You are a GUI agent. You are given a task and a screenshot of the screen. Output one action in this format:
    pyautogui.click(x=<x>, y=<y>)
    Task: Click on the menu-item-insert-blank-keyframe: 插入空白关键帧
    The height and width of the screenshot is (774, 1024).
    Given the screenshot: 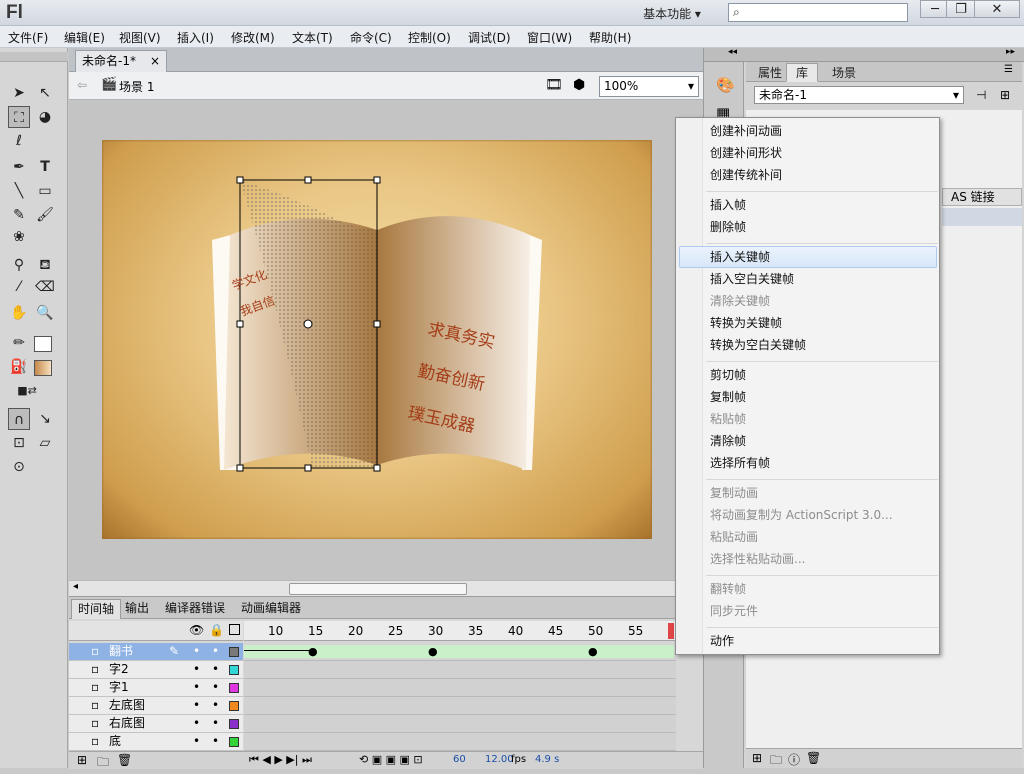 What is the action you would take?
    pyautogui.click(x=752, y=279)
    